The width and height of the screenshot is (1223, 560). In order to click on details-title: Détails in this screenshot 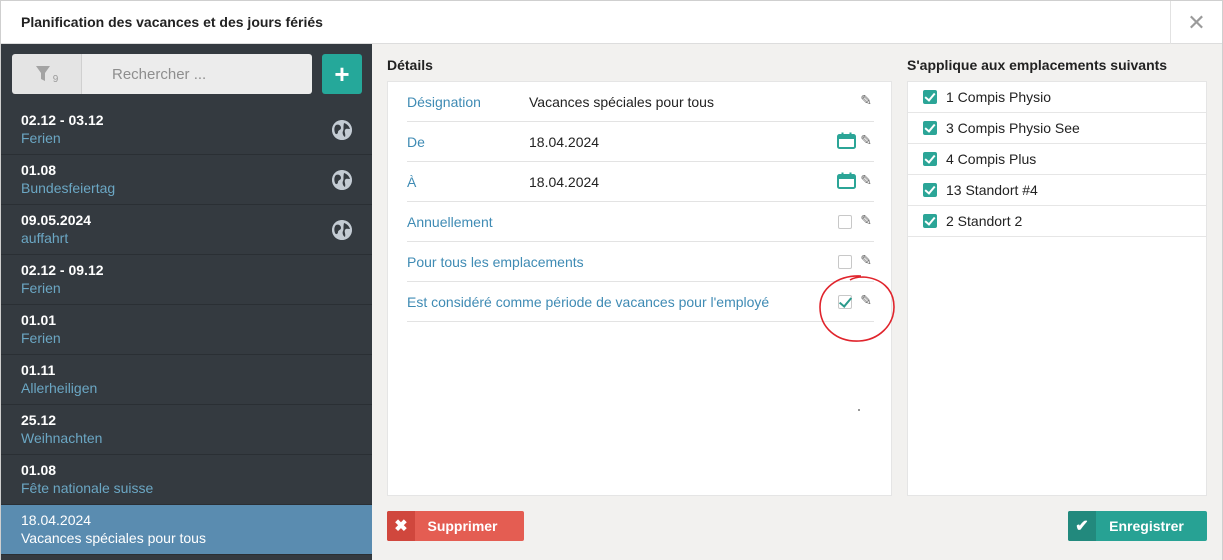, I will do `click(410, 65)`.